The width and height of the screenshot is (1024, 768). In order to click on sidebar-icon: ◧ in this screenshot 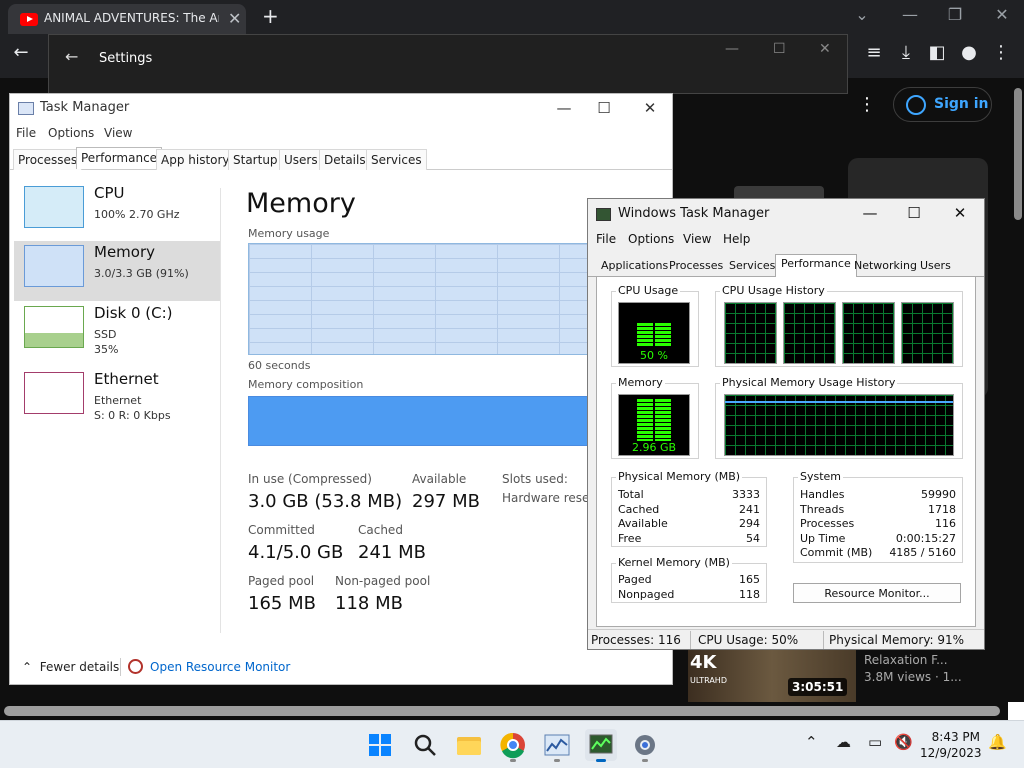, I will do `click(937, 52)`.